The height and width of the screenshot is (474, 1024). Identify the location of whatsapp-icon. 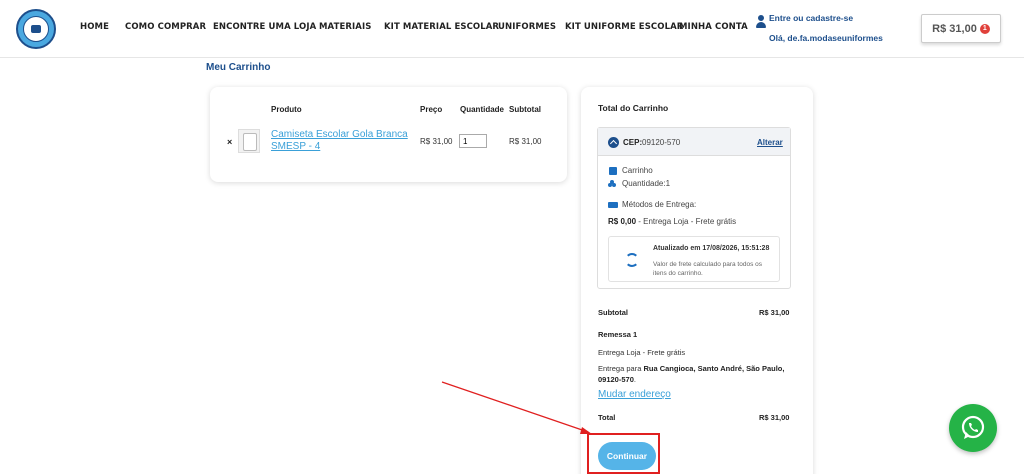
(973, 427).